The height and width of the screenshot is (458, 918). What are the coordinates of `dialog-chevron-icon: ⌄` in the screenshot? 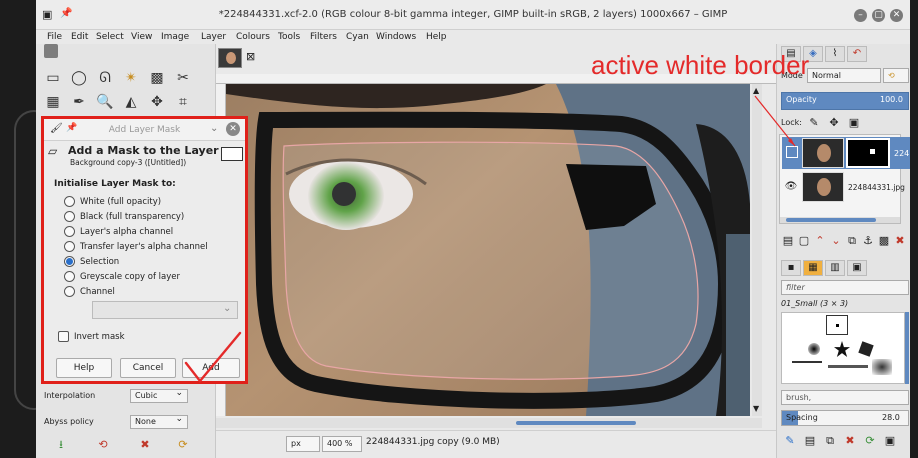 It's located at (214, 128).